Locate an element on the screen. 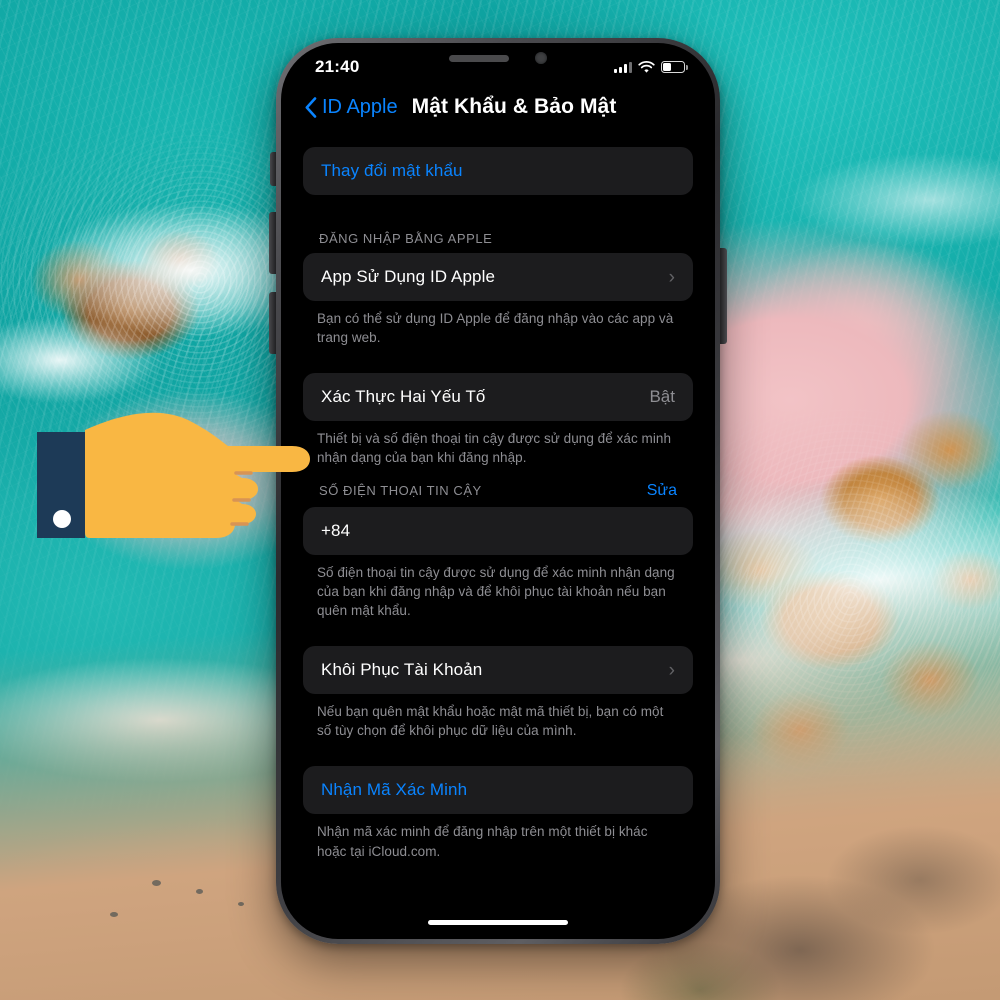 Image resolution: width=1000 pixels, height=1000 pixels. change-password-label: Thay đổi mật khẩu is located at coordinates (392, 170).